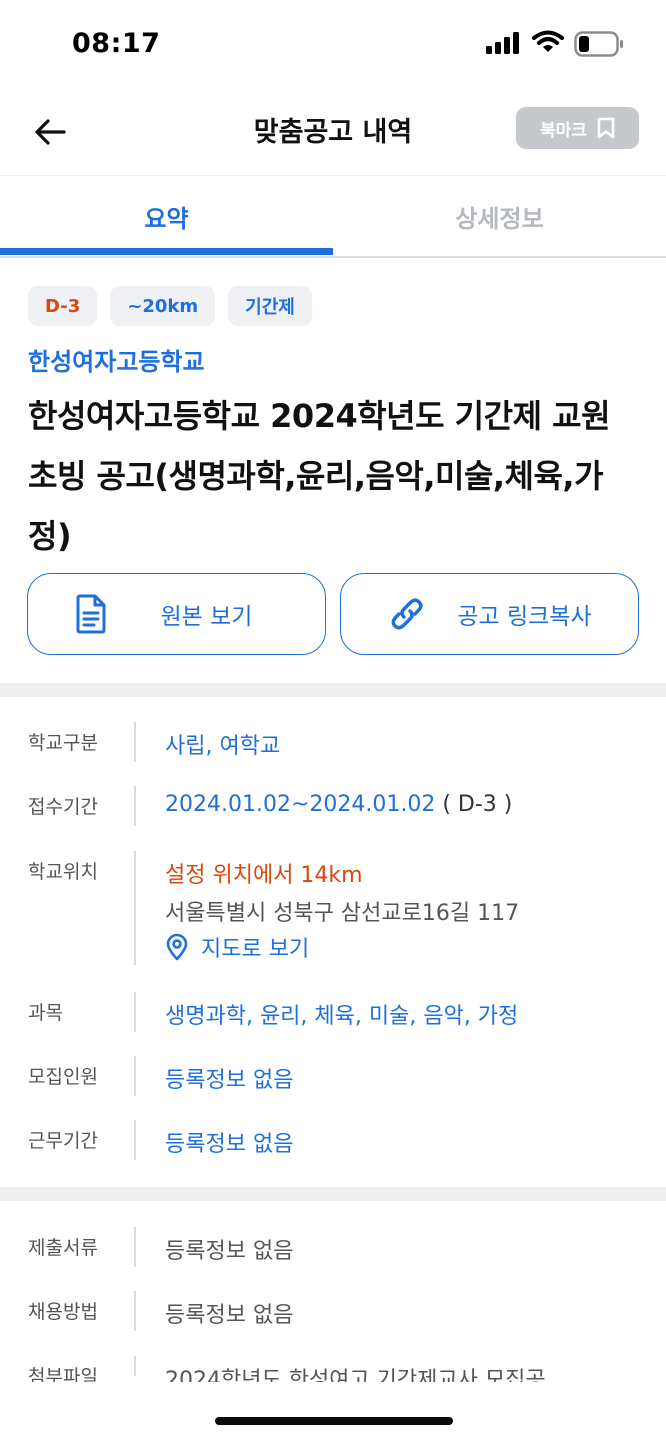  What do you see at coordinates (598, 44) in the screenshot?
I see `battery-icon` at bounding box center [598, 44].